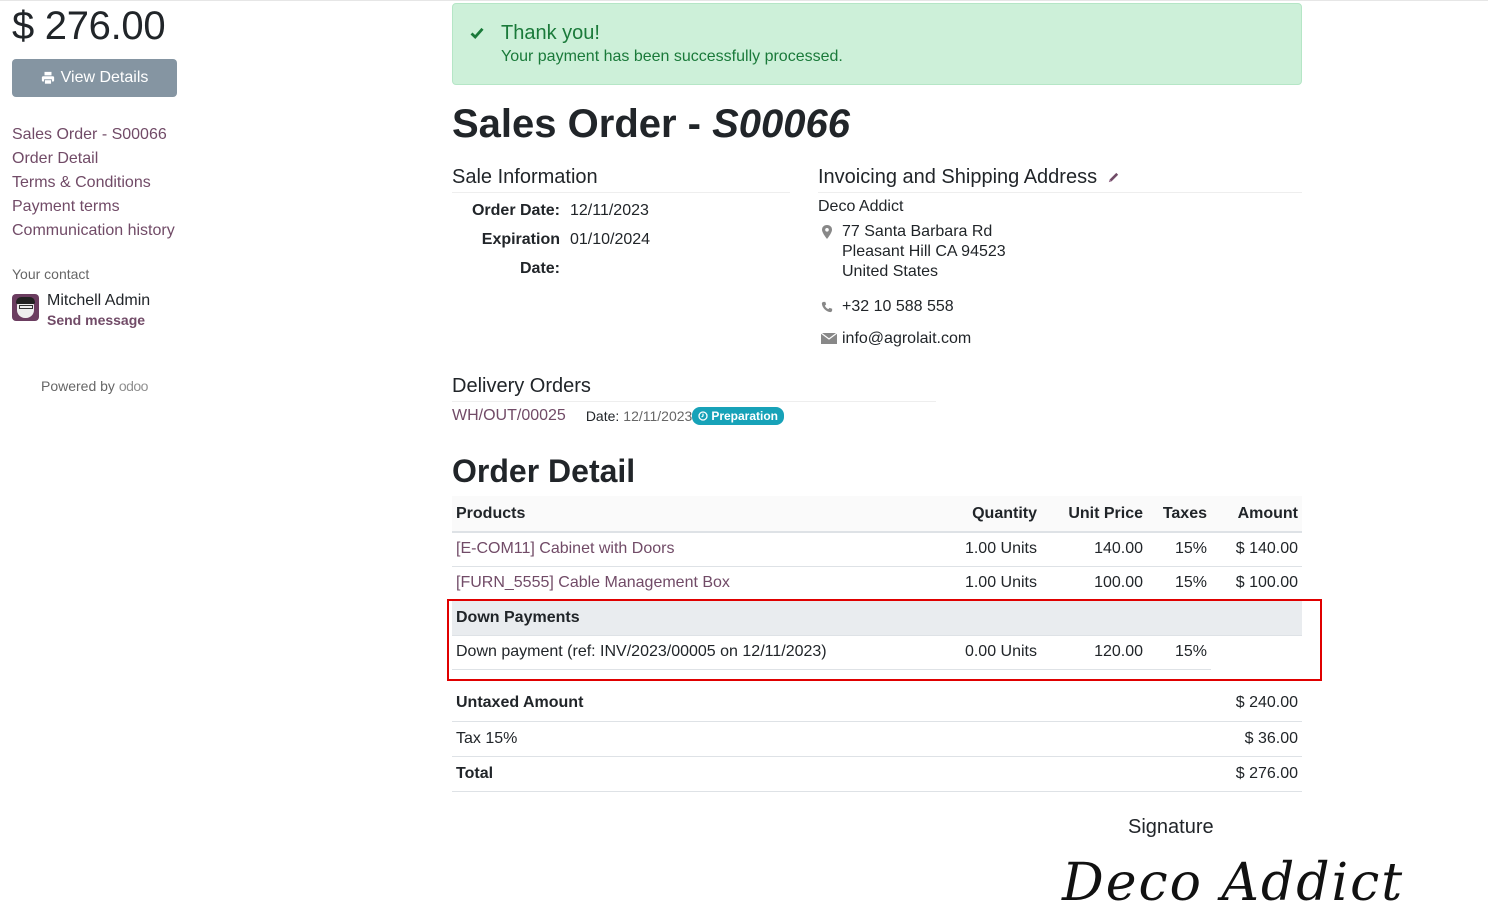 Image resolution: width=1488 pixels, height=919 pixels. I want to click on line-amount: $ 100.00, so click(1256, 583).